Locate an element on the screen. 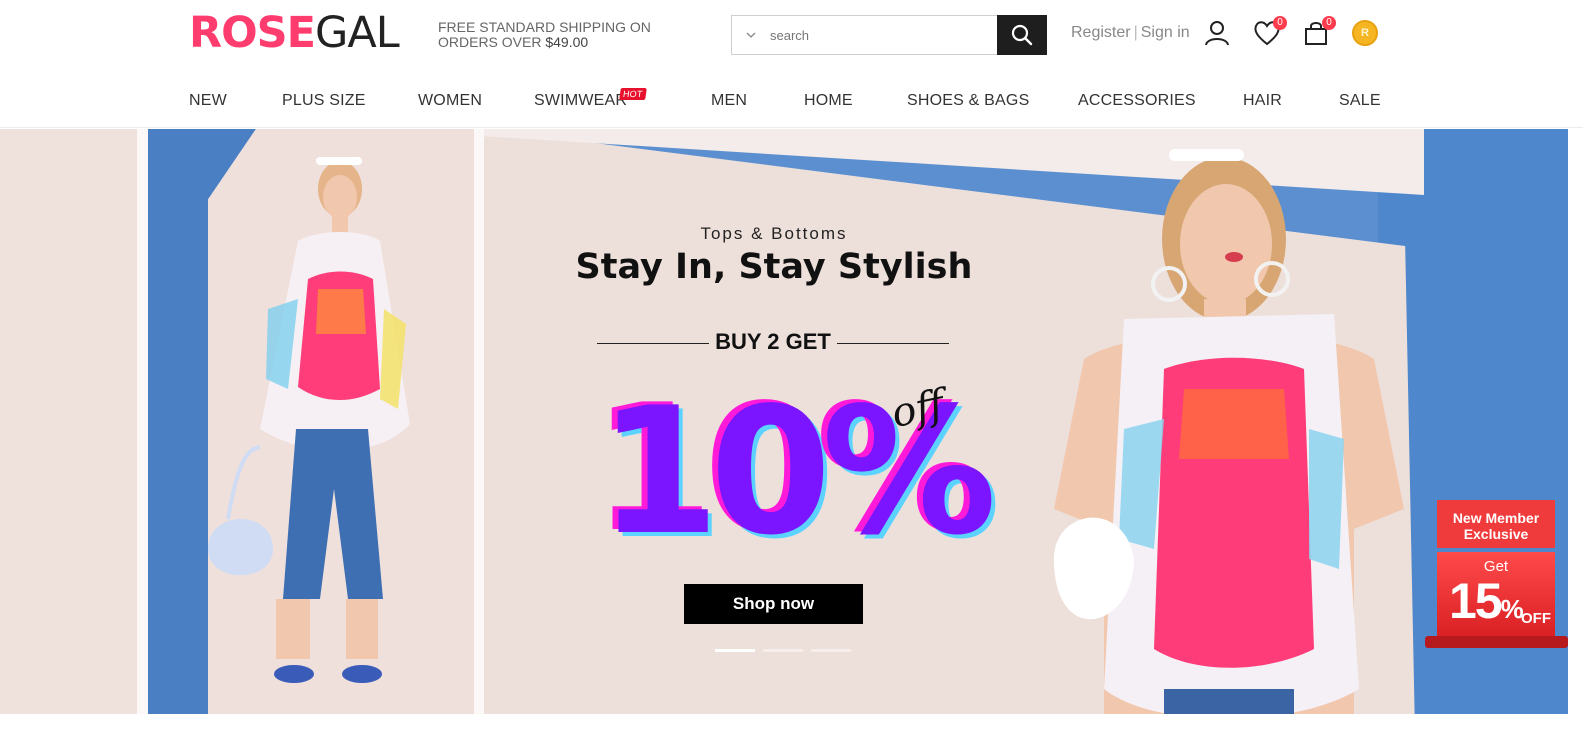 This screenshot has width=1583, height=755. search-bar is located at coordinates (889, 35).